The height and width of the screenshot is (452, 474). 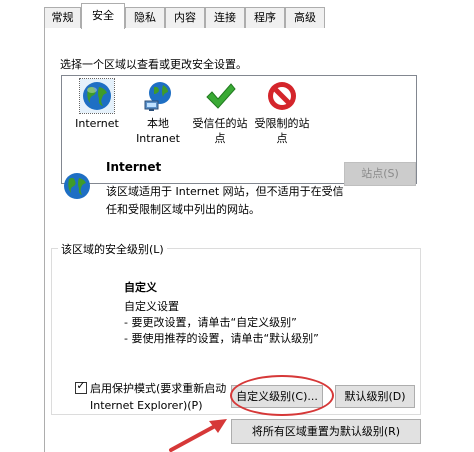 What do you see at coordinates (103, 16) in the screenshot?
I see `tab-security: 安全` at bounding box center [103, 16].